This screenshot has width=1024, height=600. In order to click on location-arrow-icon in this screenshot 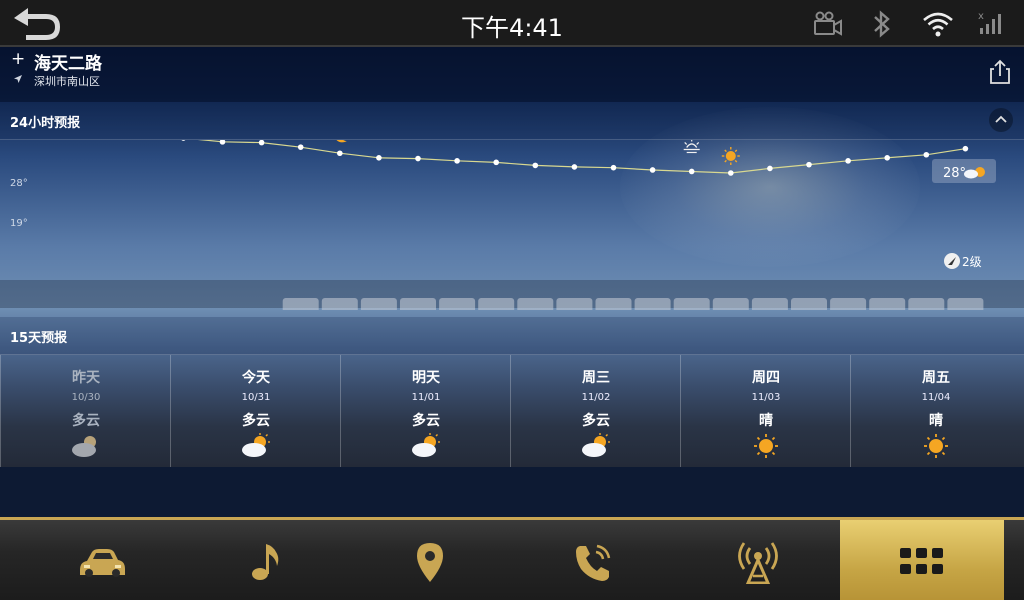, I will do `click(18, 79)`.